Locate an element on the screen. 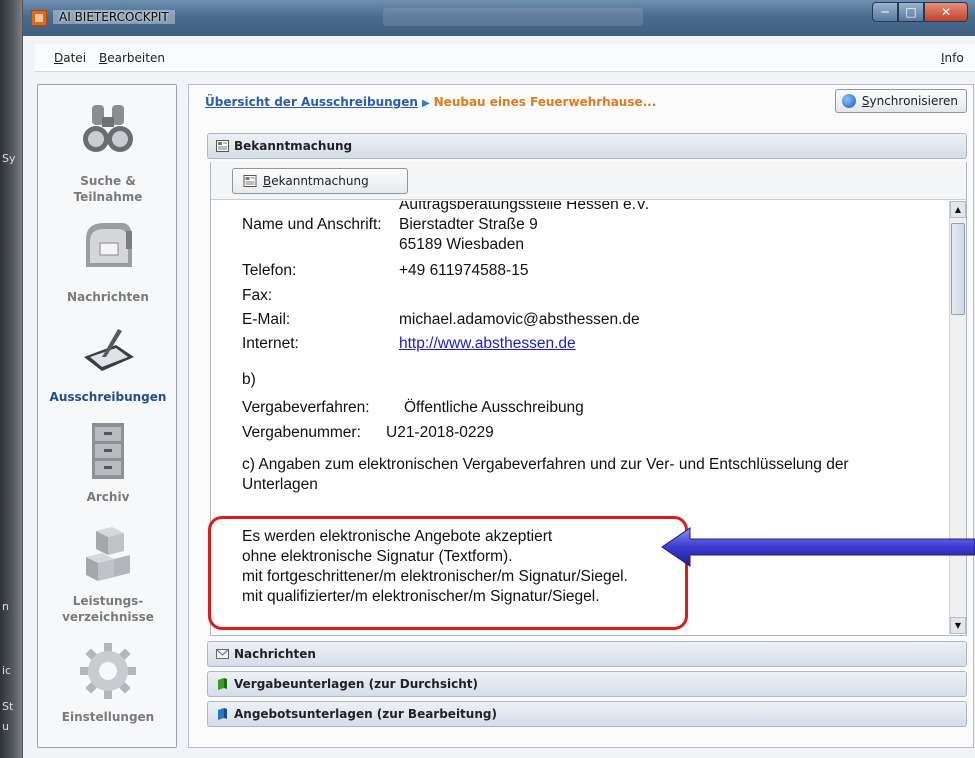 The image size is (975, 758). sidebar-item-ausschreibungen: Ausschreibungen is located at coordinates (108, 362).